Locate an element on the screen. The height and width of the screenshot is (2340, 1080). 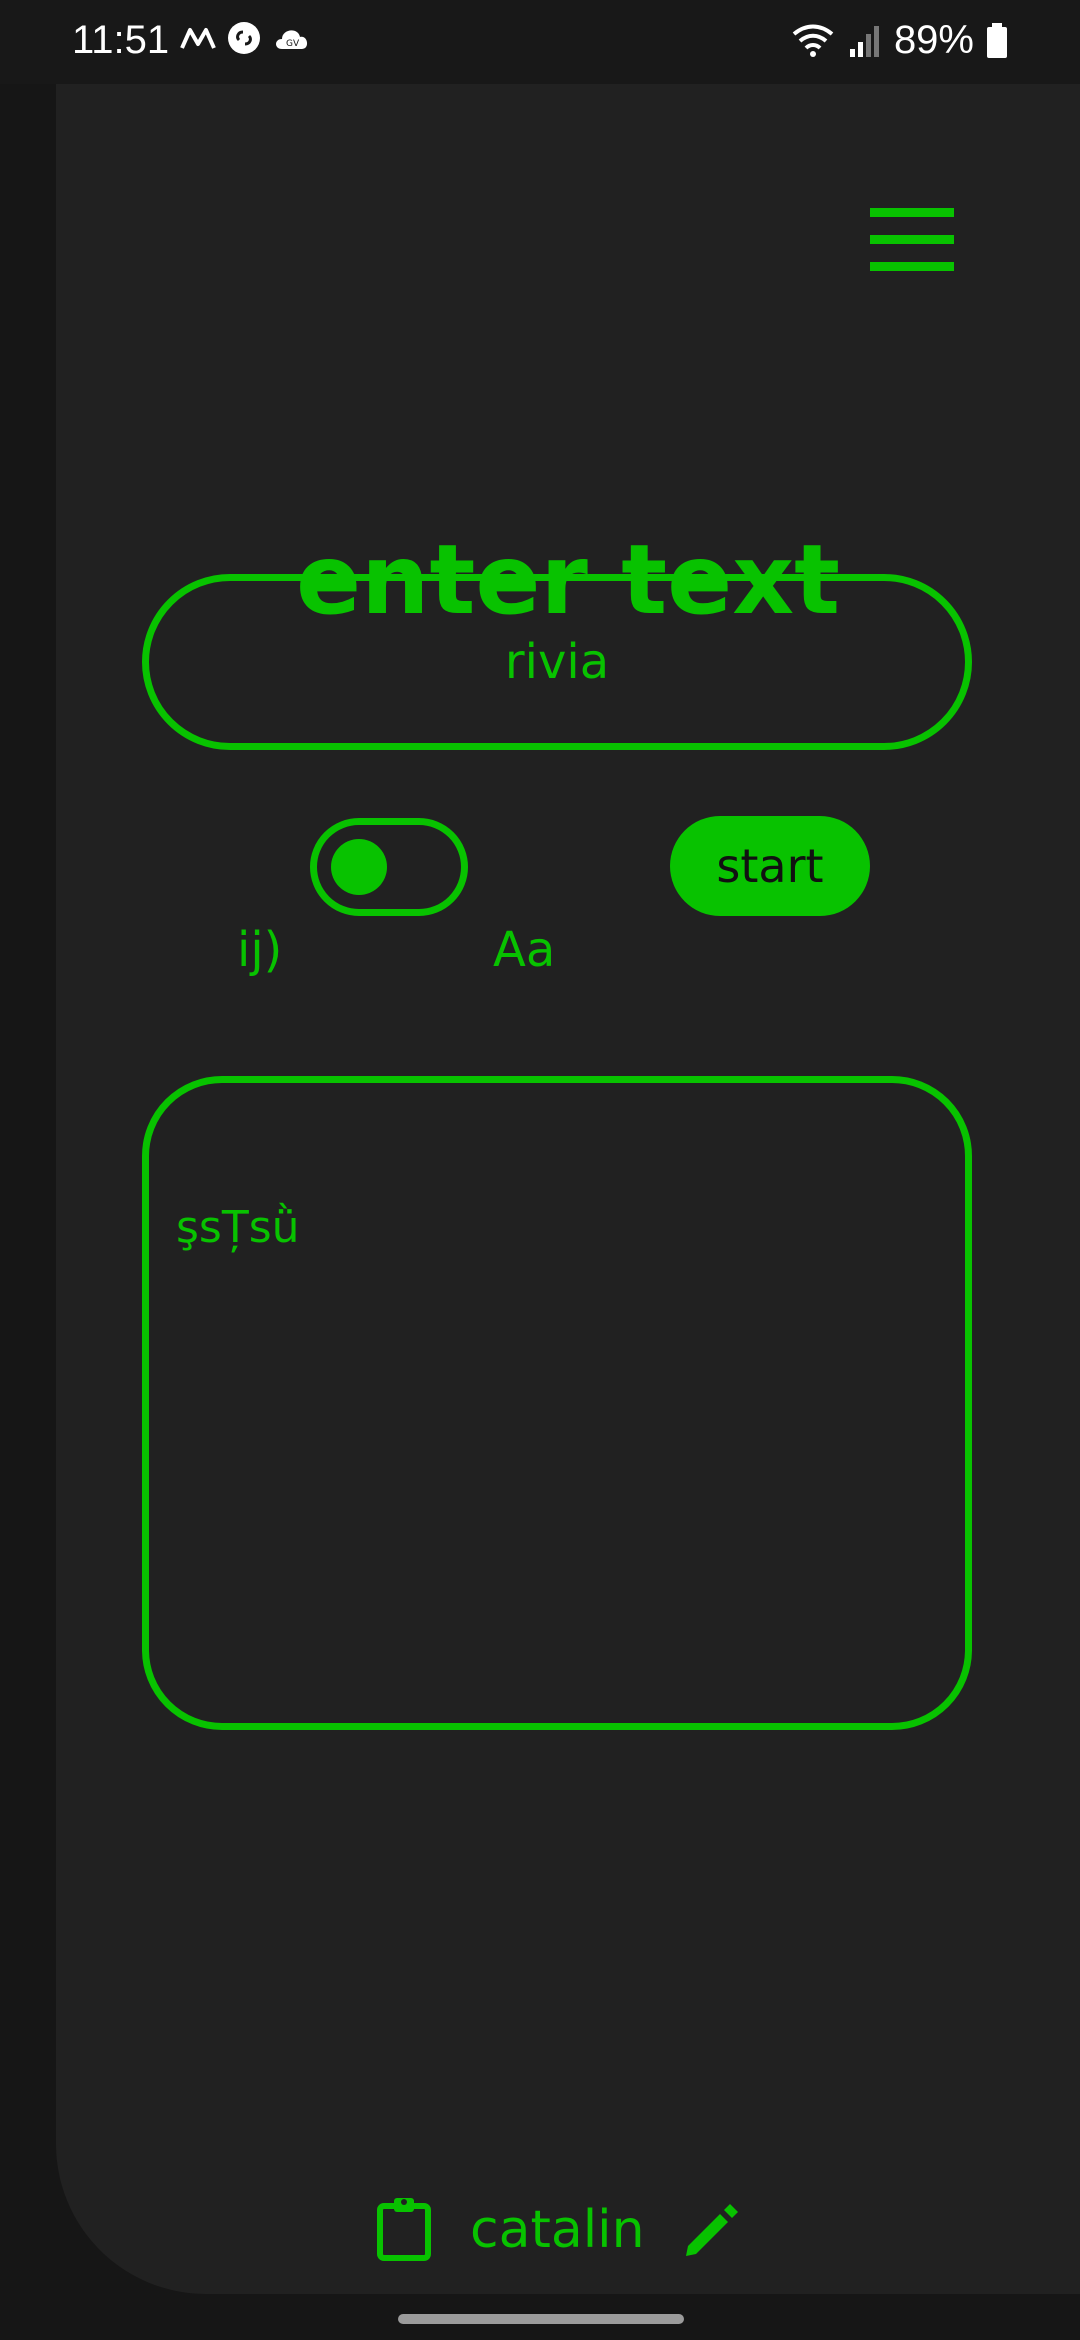
pencil-icon is located at coordinates (712, 2228).